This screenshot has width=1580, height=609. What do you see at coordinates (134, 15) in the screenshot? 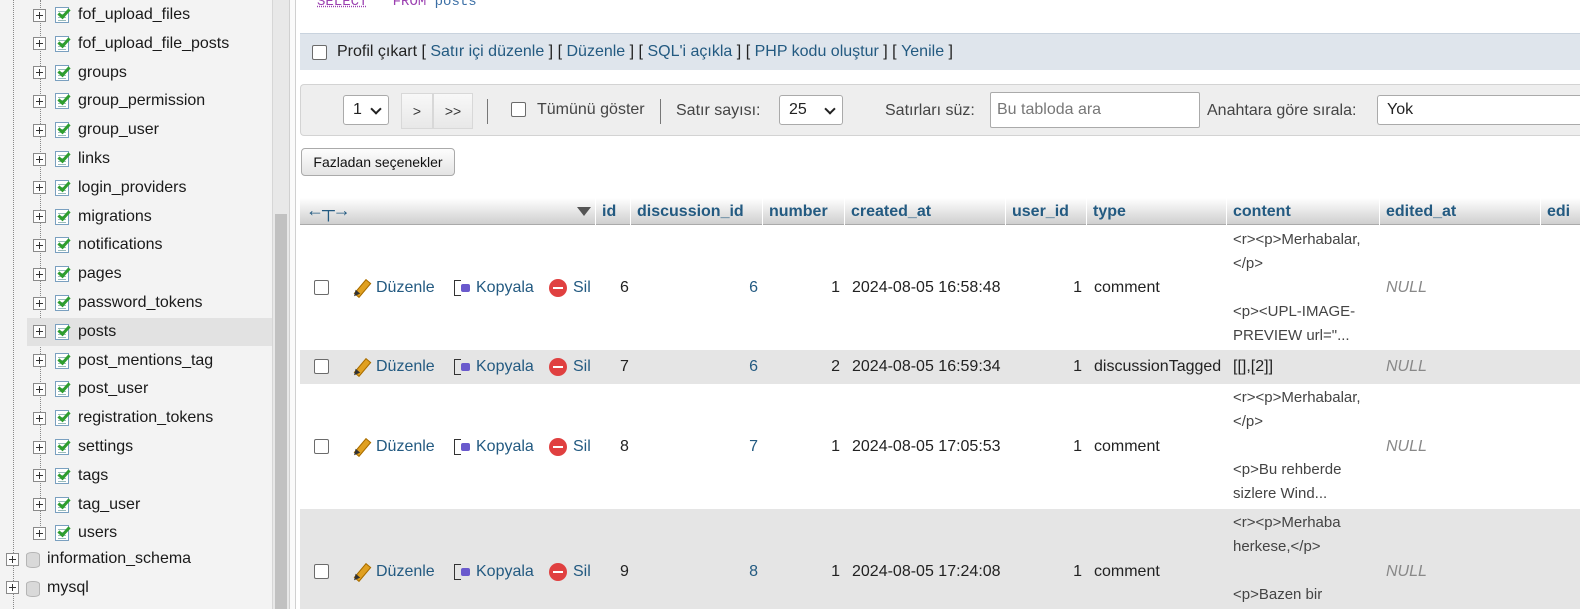
I see `nav-table-label: fof_upload_files` at bounding box center [134, 15].